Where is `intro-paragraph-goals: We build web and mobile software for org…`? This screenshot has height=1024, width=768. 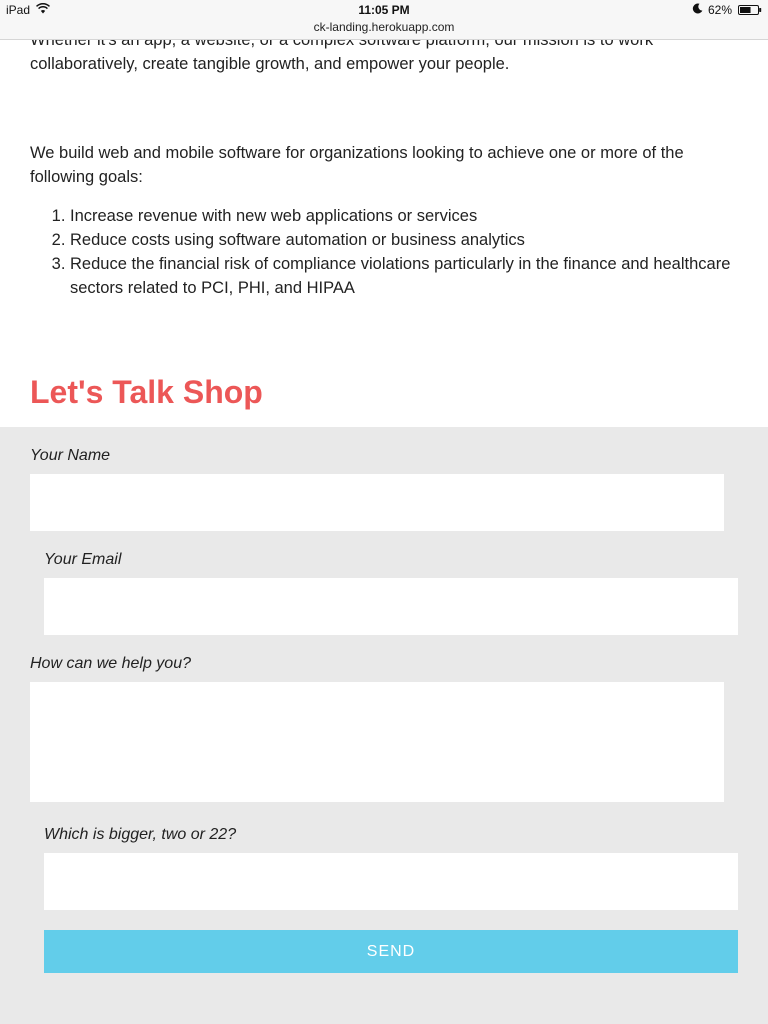
intro-paragraph-goals: We build web and mobile software for org… is located at coordinates (357, 165).